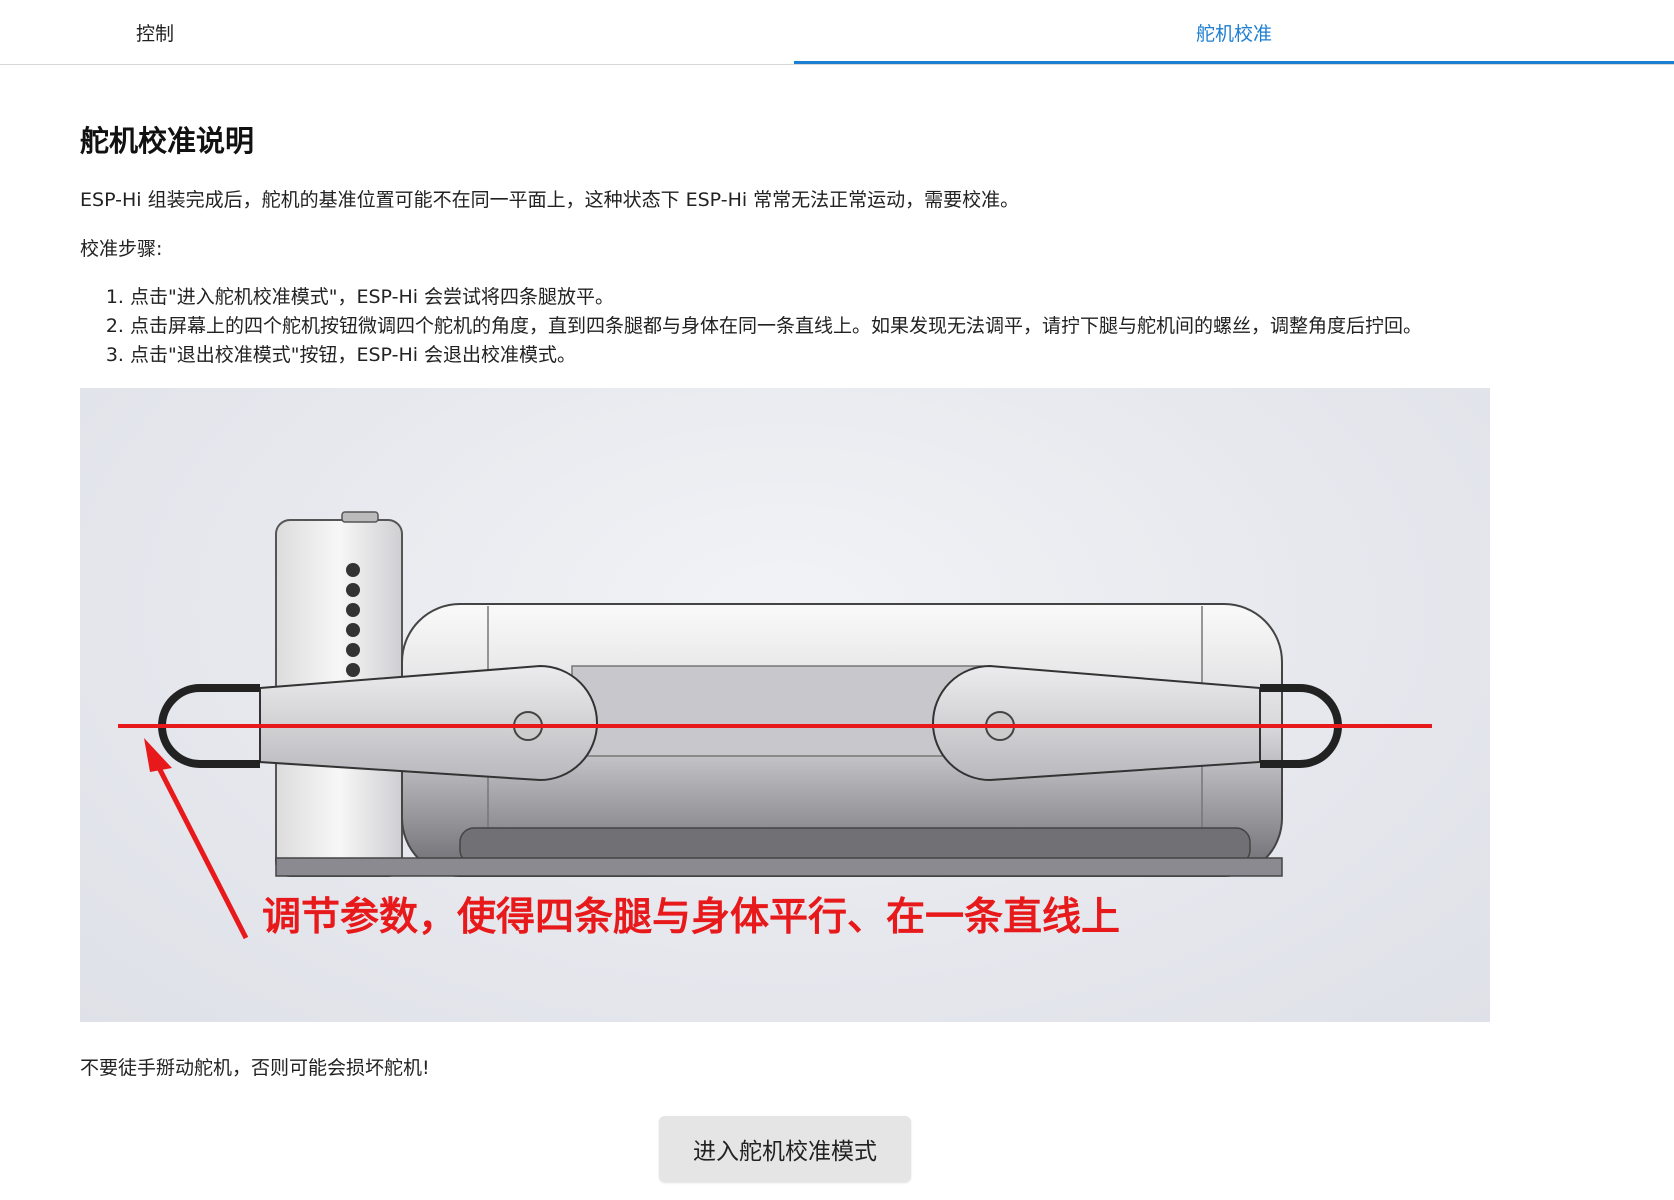  What do you see at coordinates (1234, 62) in the screenshot?
I see `active-tab-indicator` at bounding box center [1234, 62].